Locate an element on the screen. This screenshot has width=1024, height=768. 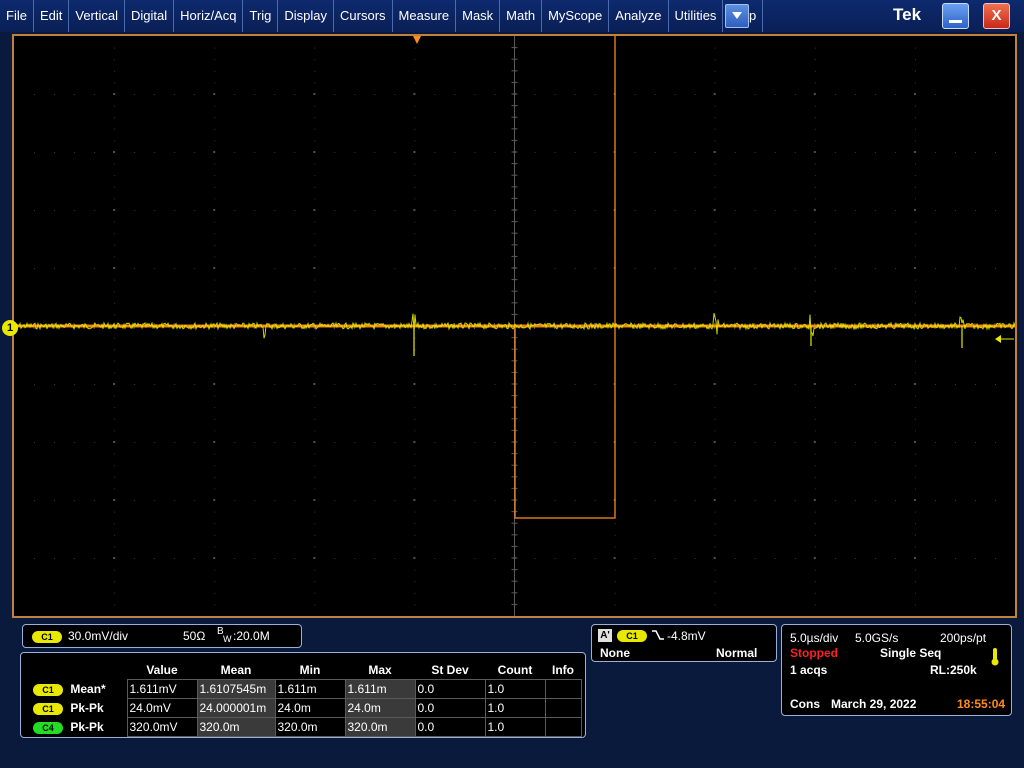
cell-count: 1.0 is located at coordinates (515, 708).